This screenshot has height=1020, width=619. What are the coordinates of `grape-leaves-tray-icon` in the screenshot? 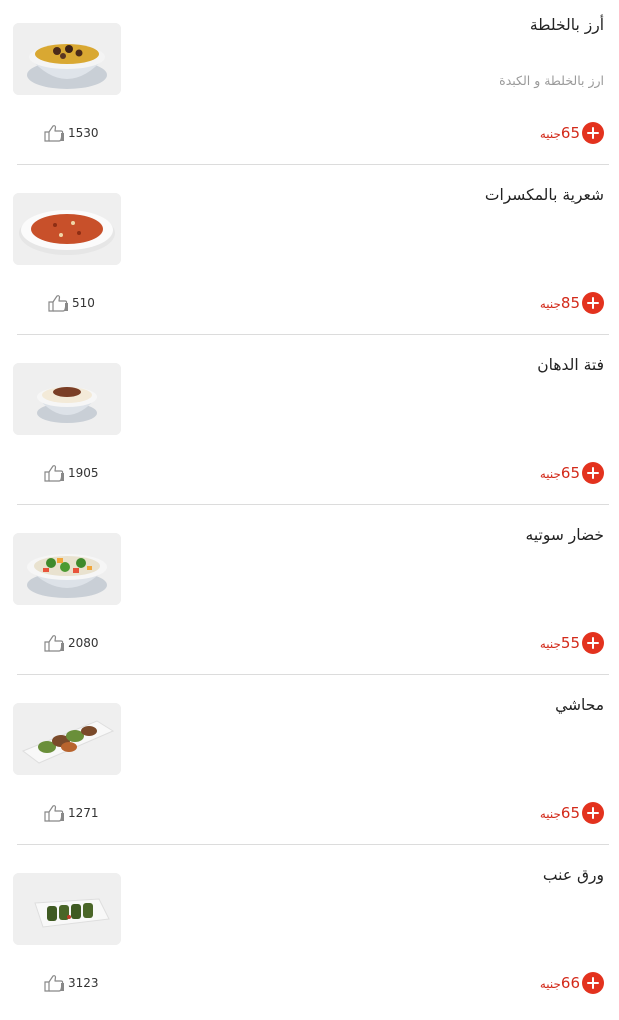 It's located at (67, 909).